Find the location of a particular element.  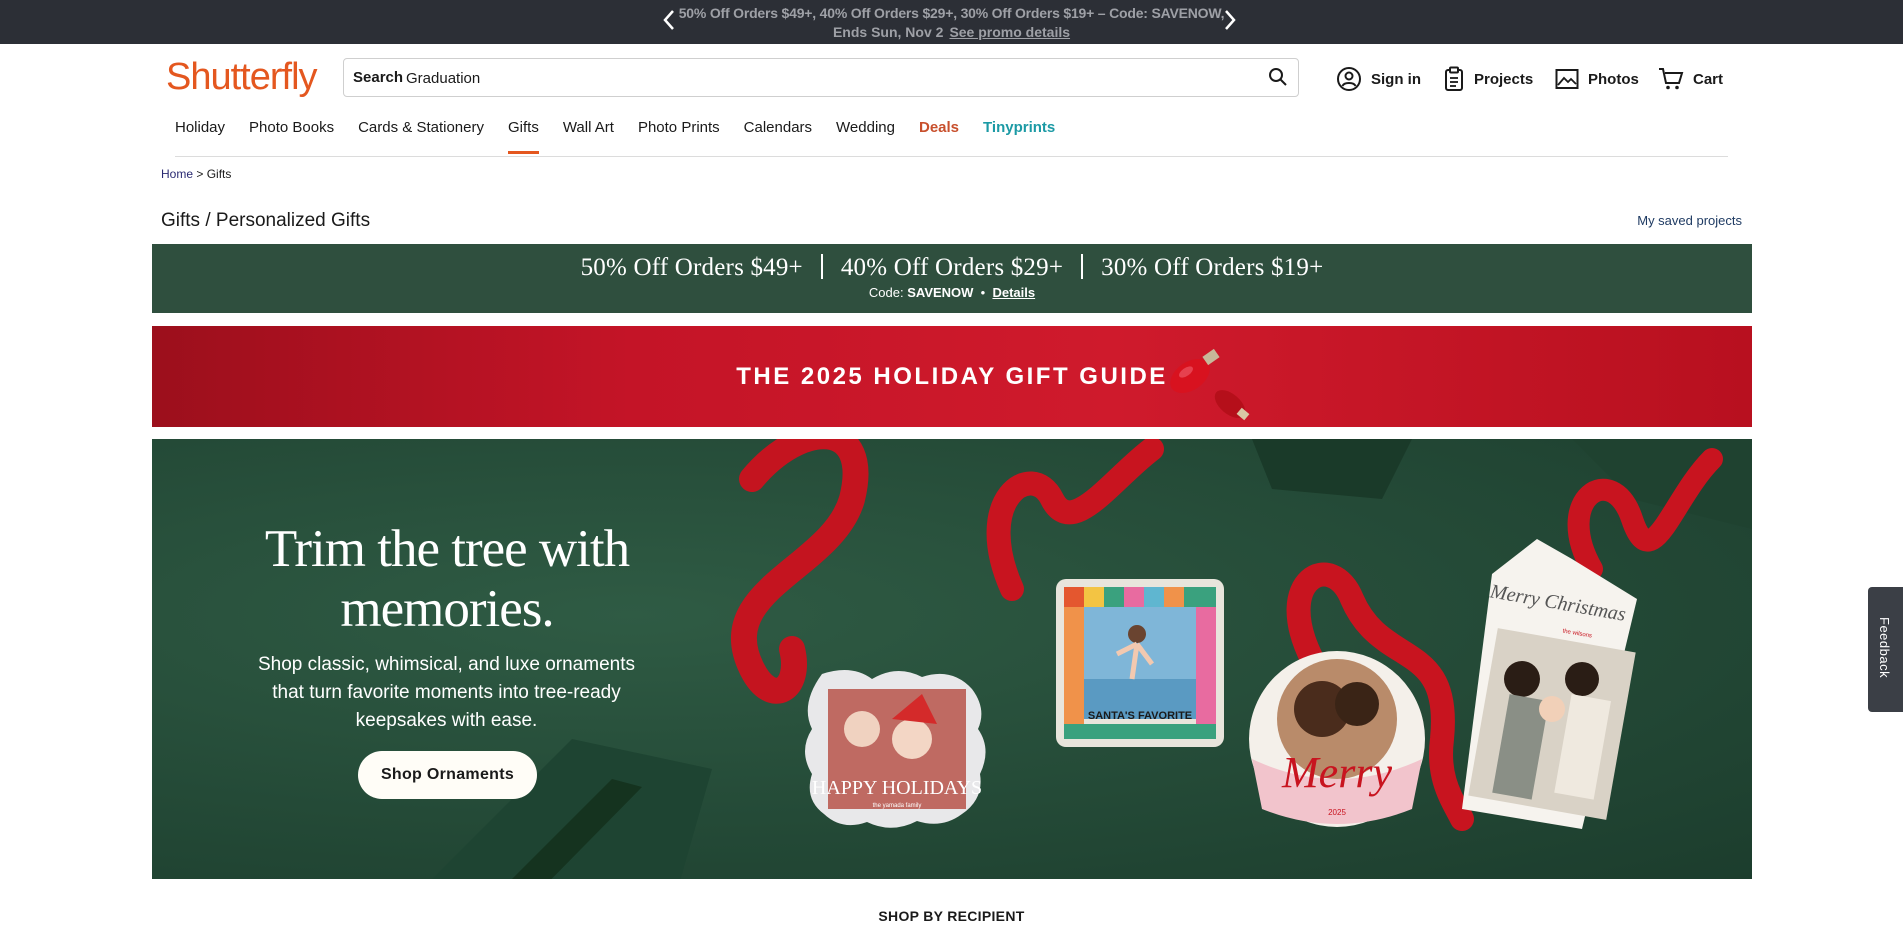

user-icon is located at coordinates (1349, 79).